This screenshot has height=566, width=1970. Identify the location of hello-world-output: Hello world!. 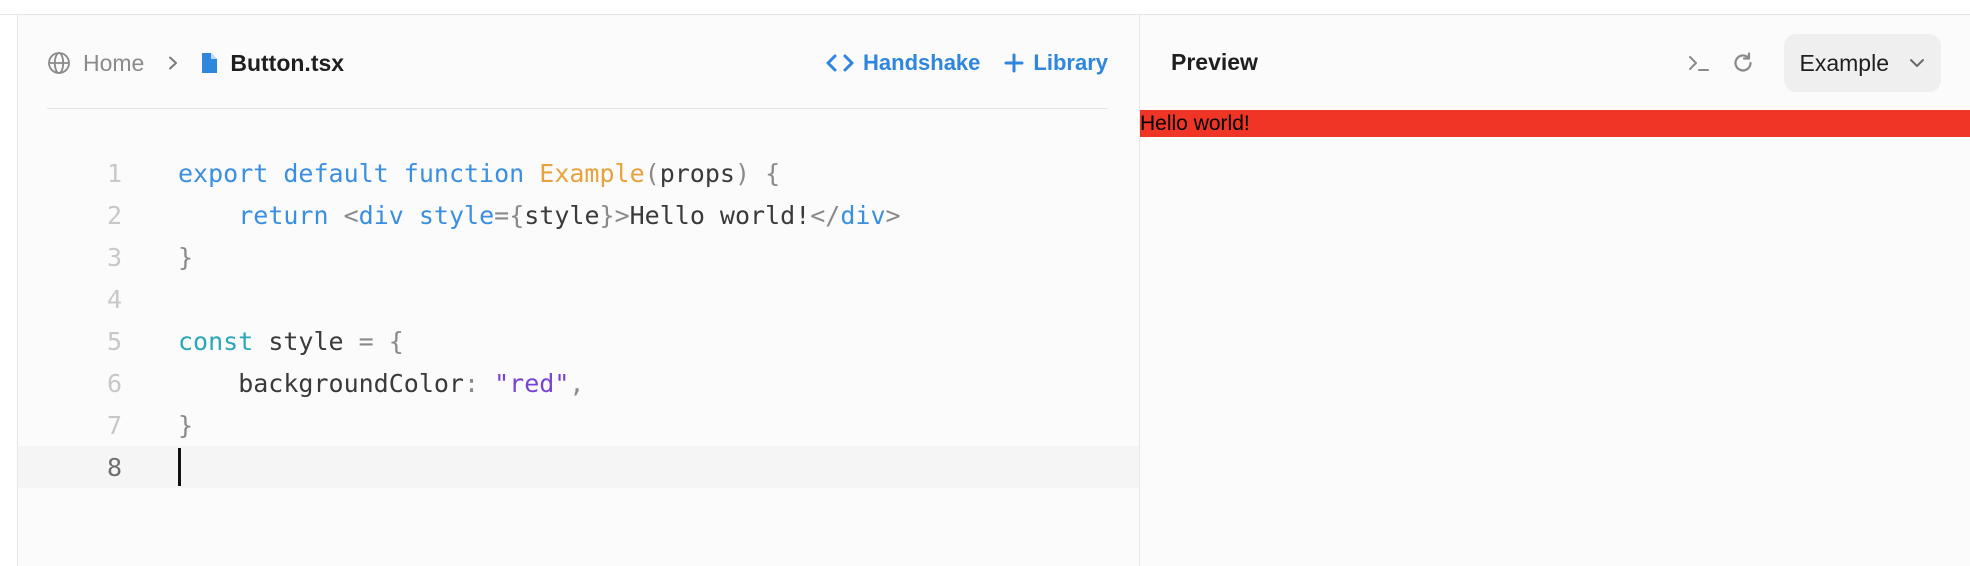
(1555, 123).